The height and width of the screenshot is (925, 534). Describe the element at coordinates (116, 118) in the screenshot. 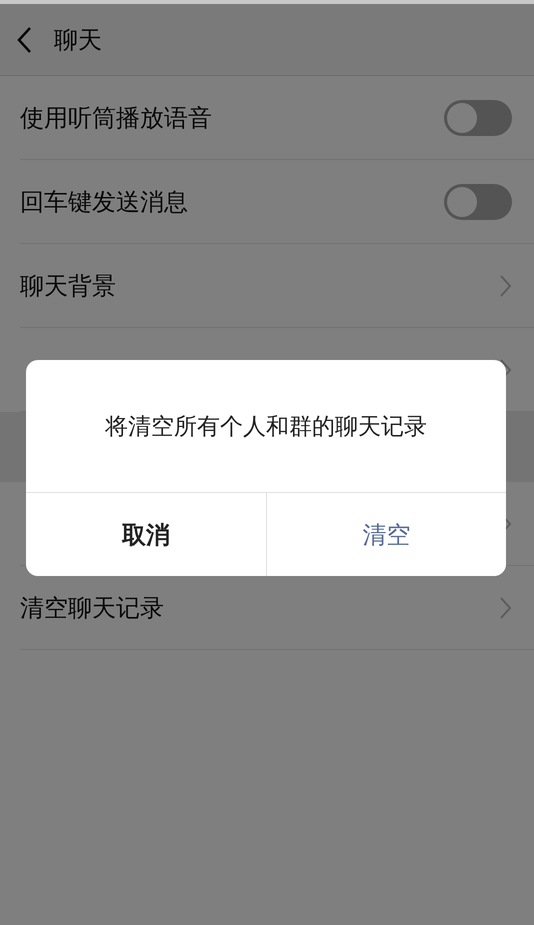

I see `setting-label: 使用听筒播放语音` at that location.